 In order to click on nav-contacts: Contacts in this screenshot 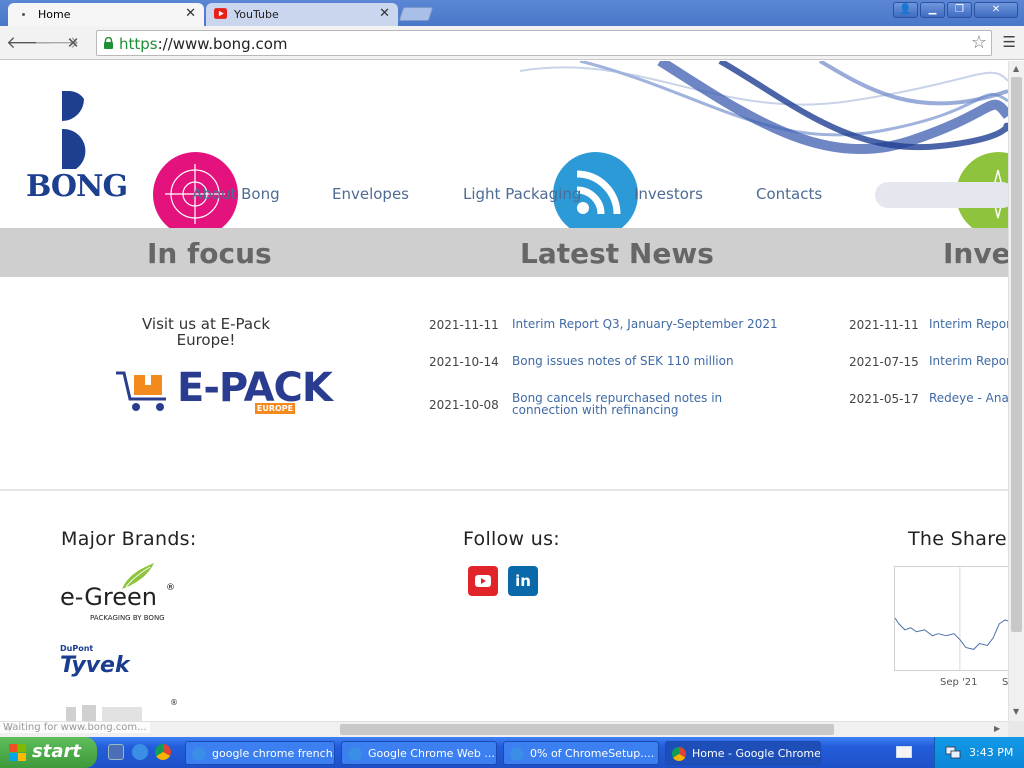, I will do `click(789, 194)`.